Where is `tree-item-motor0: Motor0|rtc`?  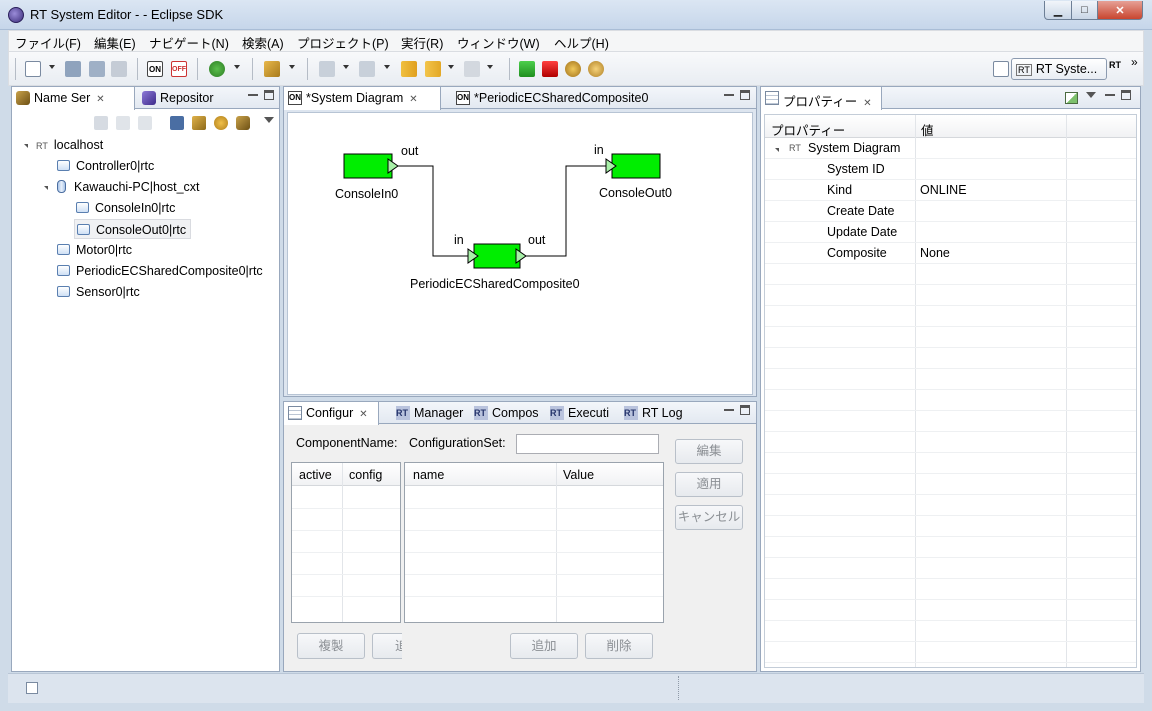
tree-item-motor0: Motor0|rtc is located at coordinates (94, 250).